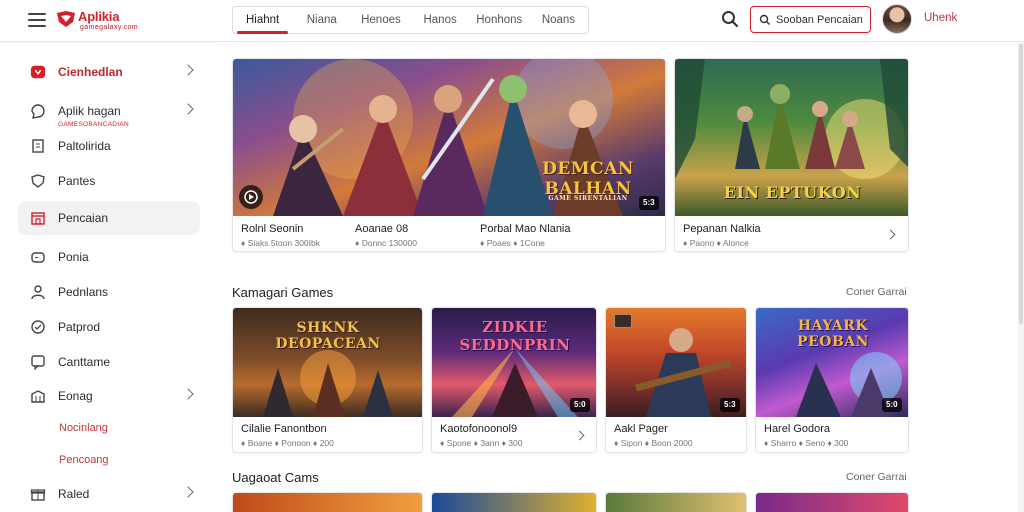 Image resolution: width=1024 pixels, height=512 pixels. Describe the element at coordinates (440, 20) in the screenshot. I see `tab-4: Hanos` at that location.